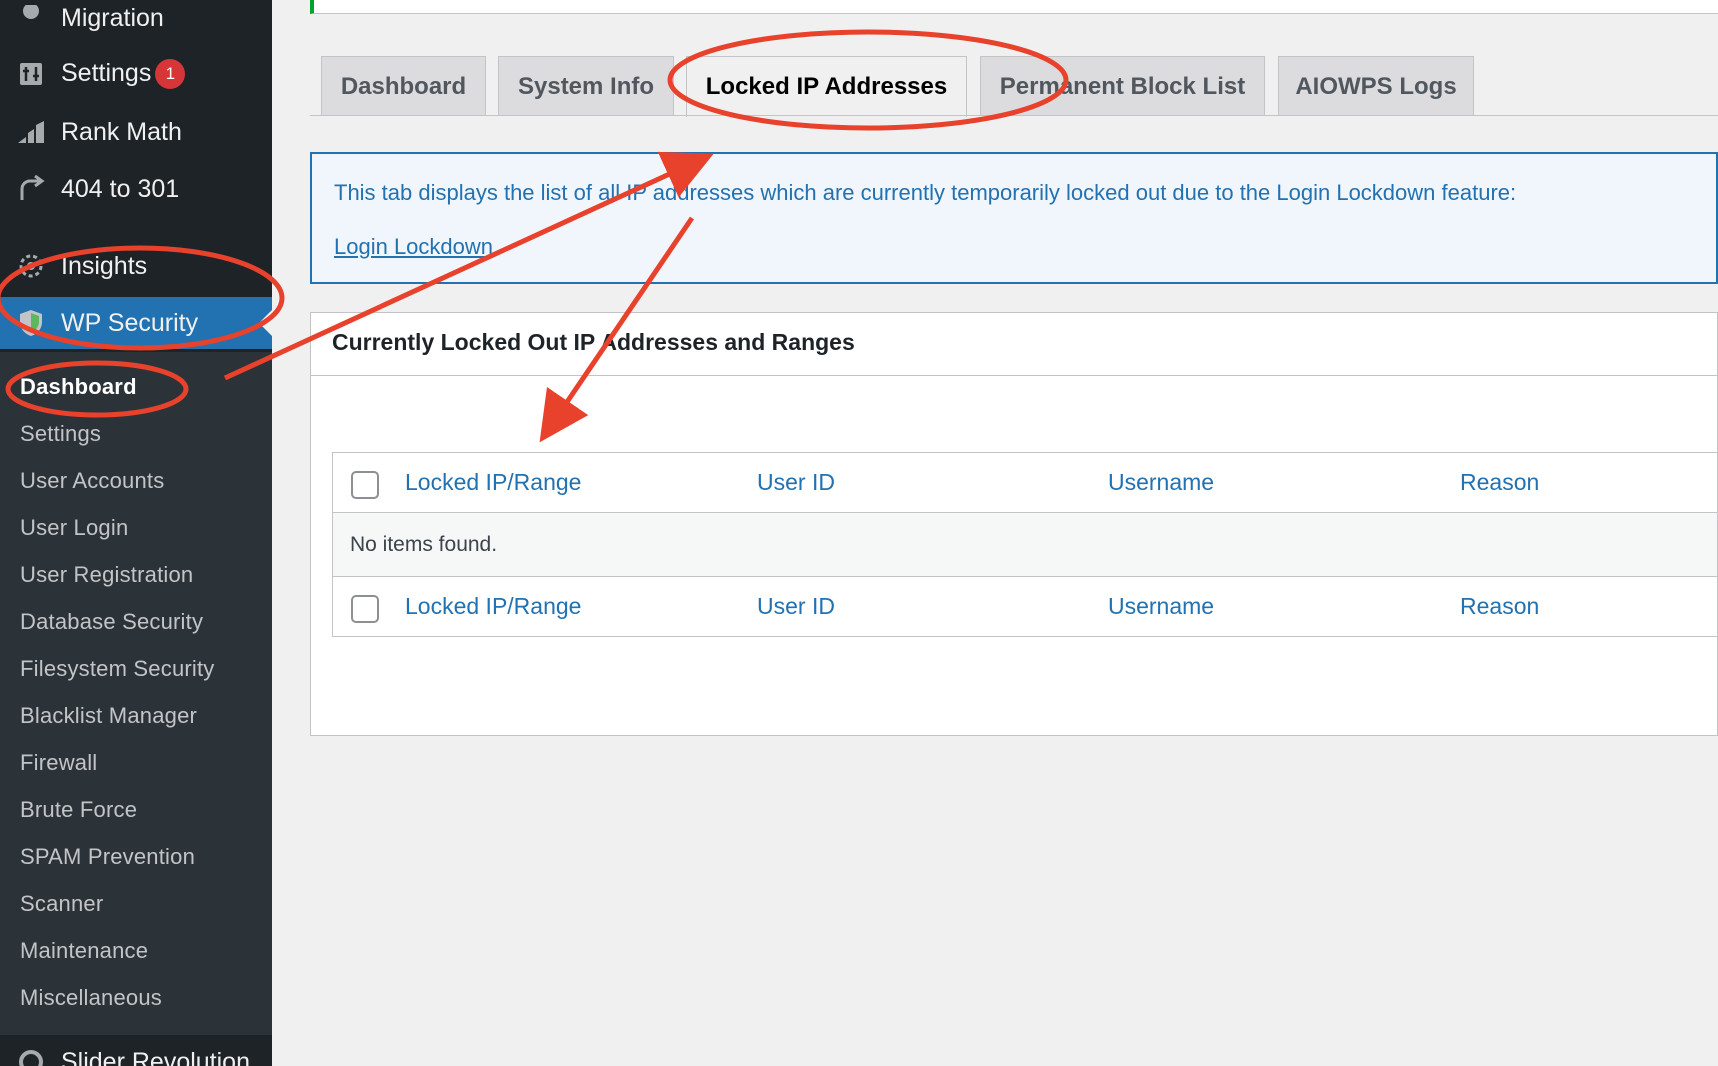  What do you see at coordinates (403, 86) in the screenshot?
I see `tab-dashboard: Dashboard` at bounding box center [403, 86].